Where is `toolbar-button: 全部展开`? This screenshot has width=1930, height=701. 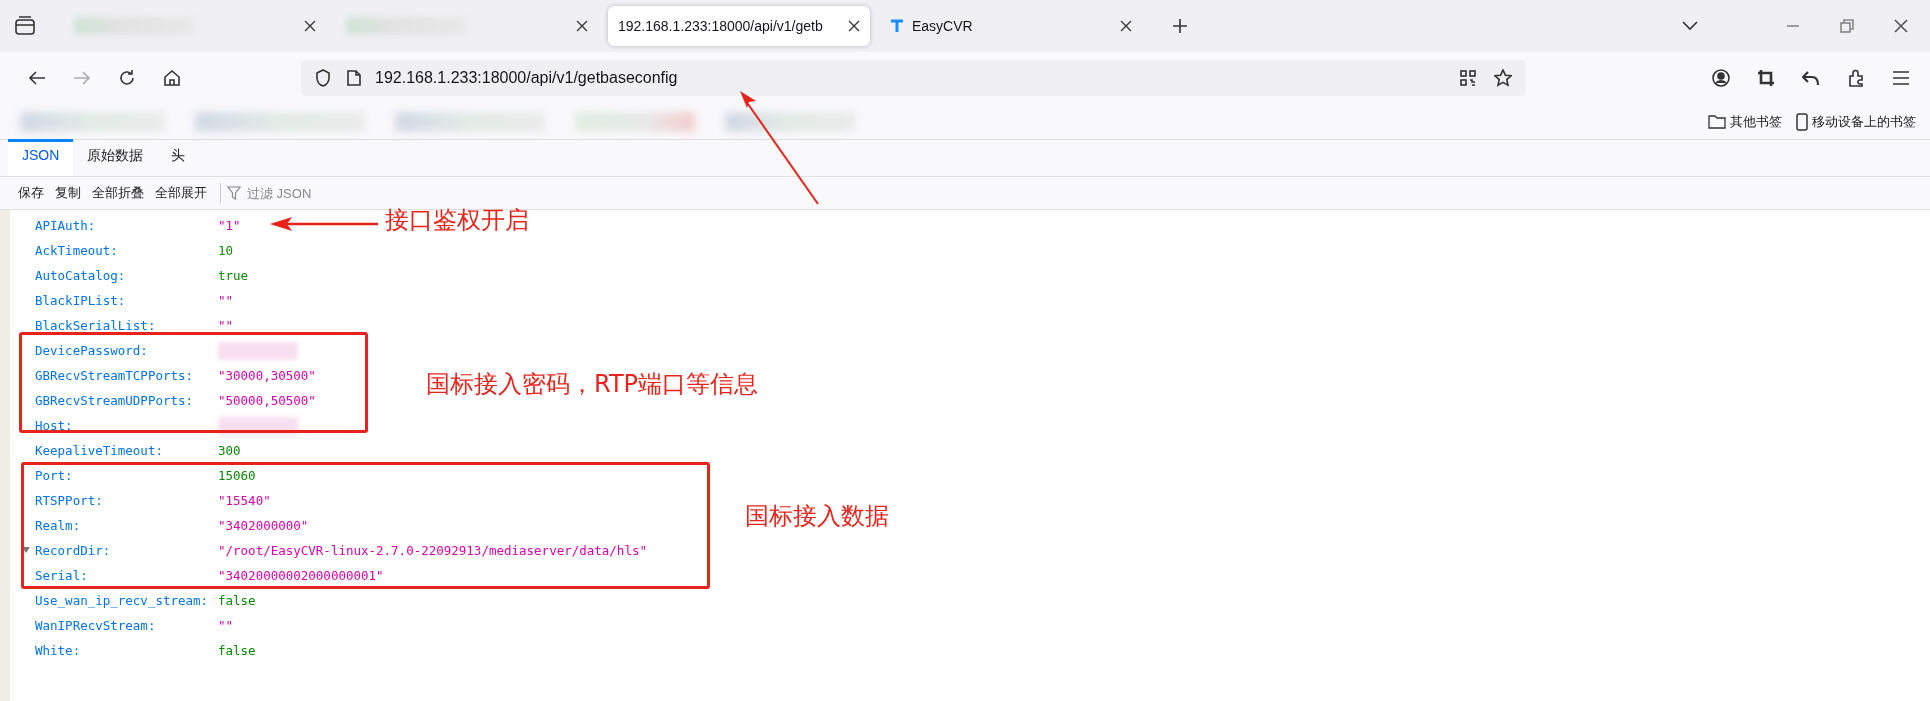 toolbar-button: 全部展开 is located at coordinates (181, 193).